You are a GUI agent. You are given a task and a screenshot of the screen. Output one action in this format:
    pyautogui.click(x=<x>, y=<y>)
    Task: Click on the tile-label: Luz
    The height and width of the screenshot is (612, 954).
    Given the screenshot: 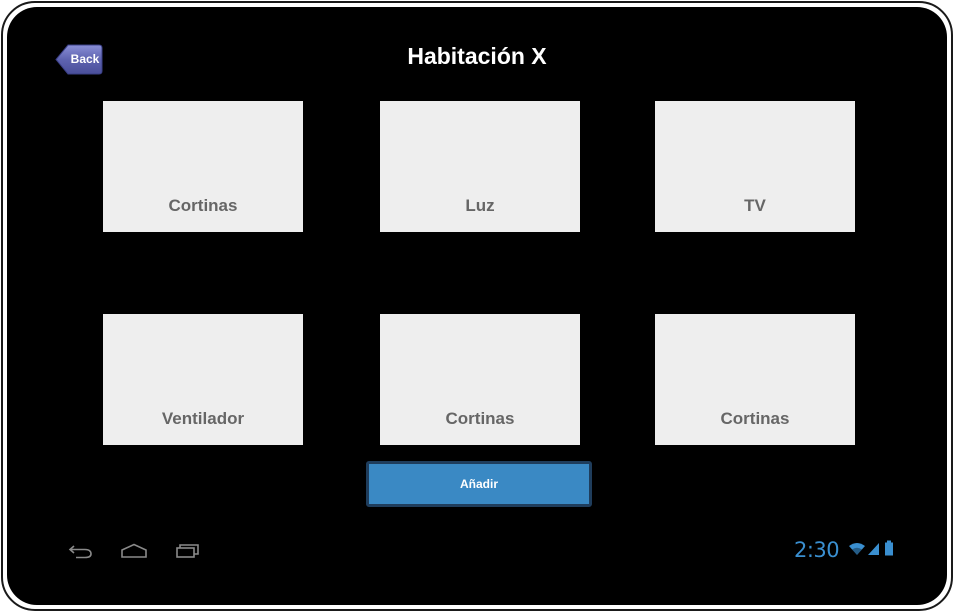 What is the action you would take?
    pyautogui.click(x=480, y=205)
    